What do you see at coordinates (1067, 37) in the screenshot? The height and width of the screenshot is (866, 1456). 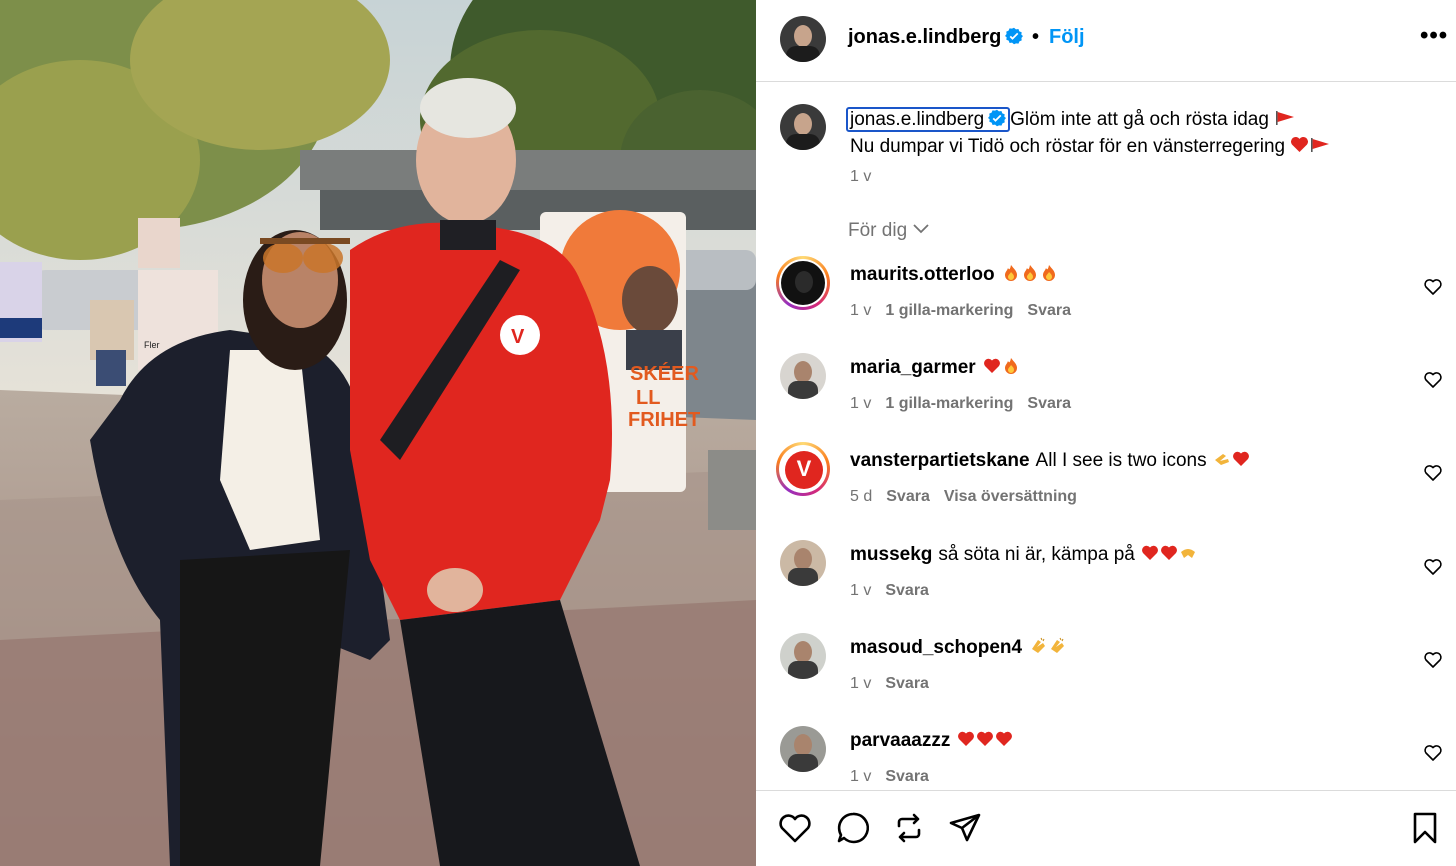 I see `follow-button: Följ` at bounding box center [1067, 37].